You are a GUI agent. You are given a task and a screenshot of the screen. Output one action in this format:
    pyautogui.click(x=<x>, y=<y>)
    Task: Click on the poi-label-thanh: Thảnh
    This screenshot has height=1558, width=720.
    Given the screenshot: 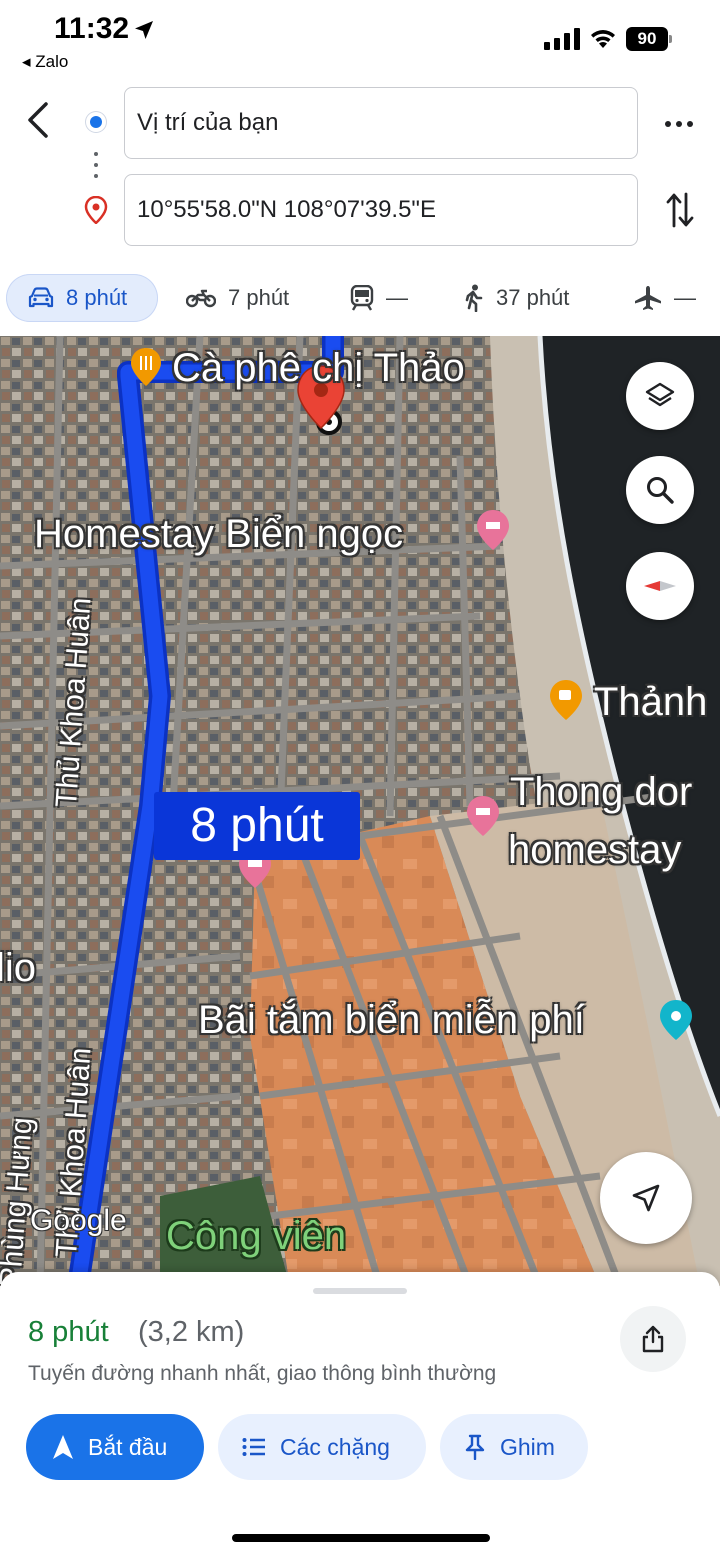 What is the action you would take?
    pyautogui.click(x=650, y=702)
    